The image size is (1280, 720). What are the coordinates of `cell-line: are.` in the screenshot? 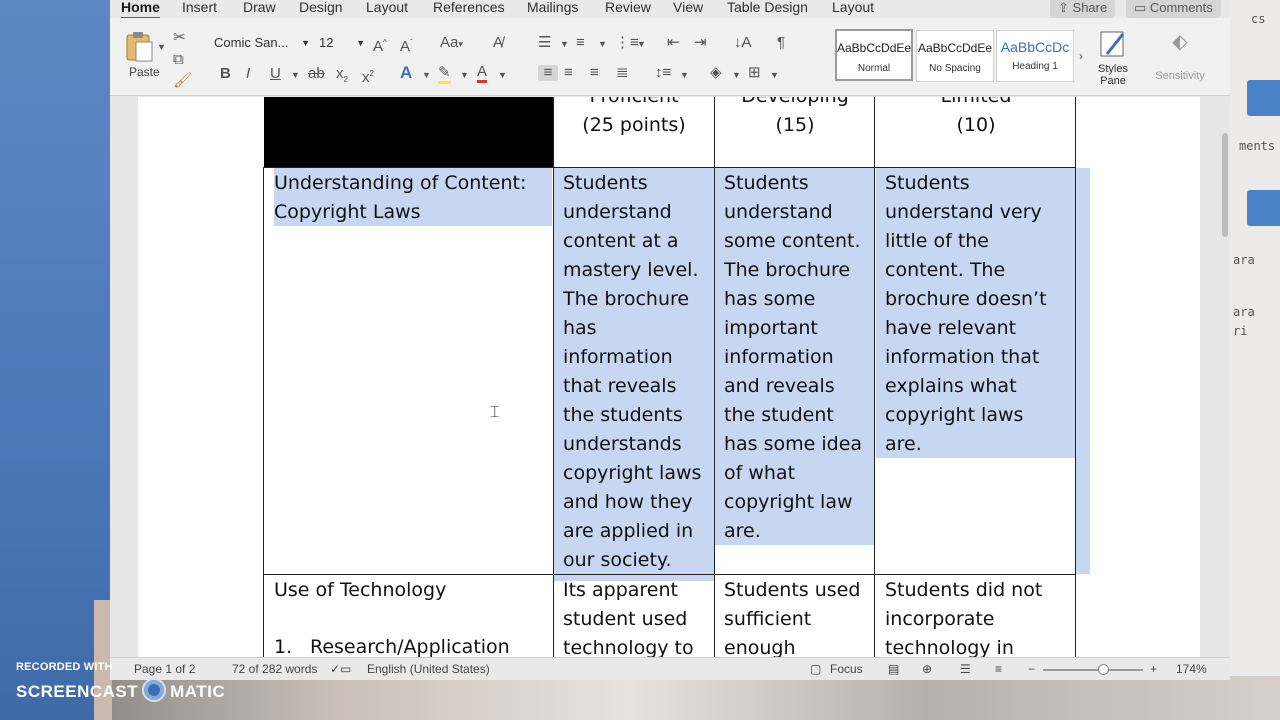 It's located at (742, 531).